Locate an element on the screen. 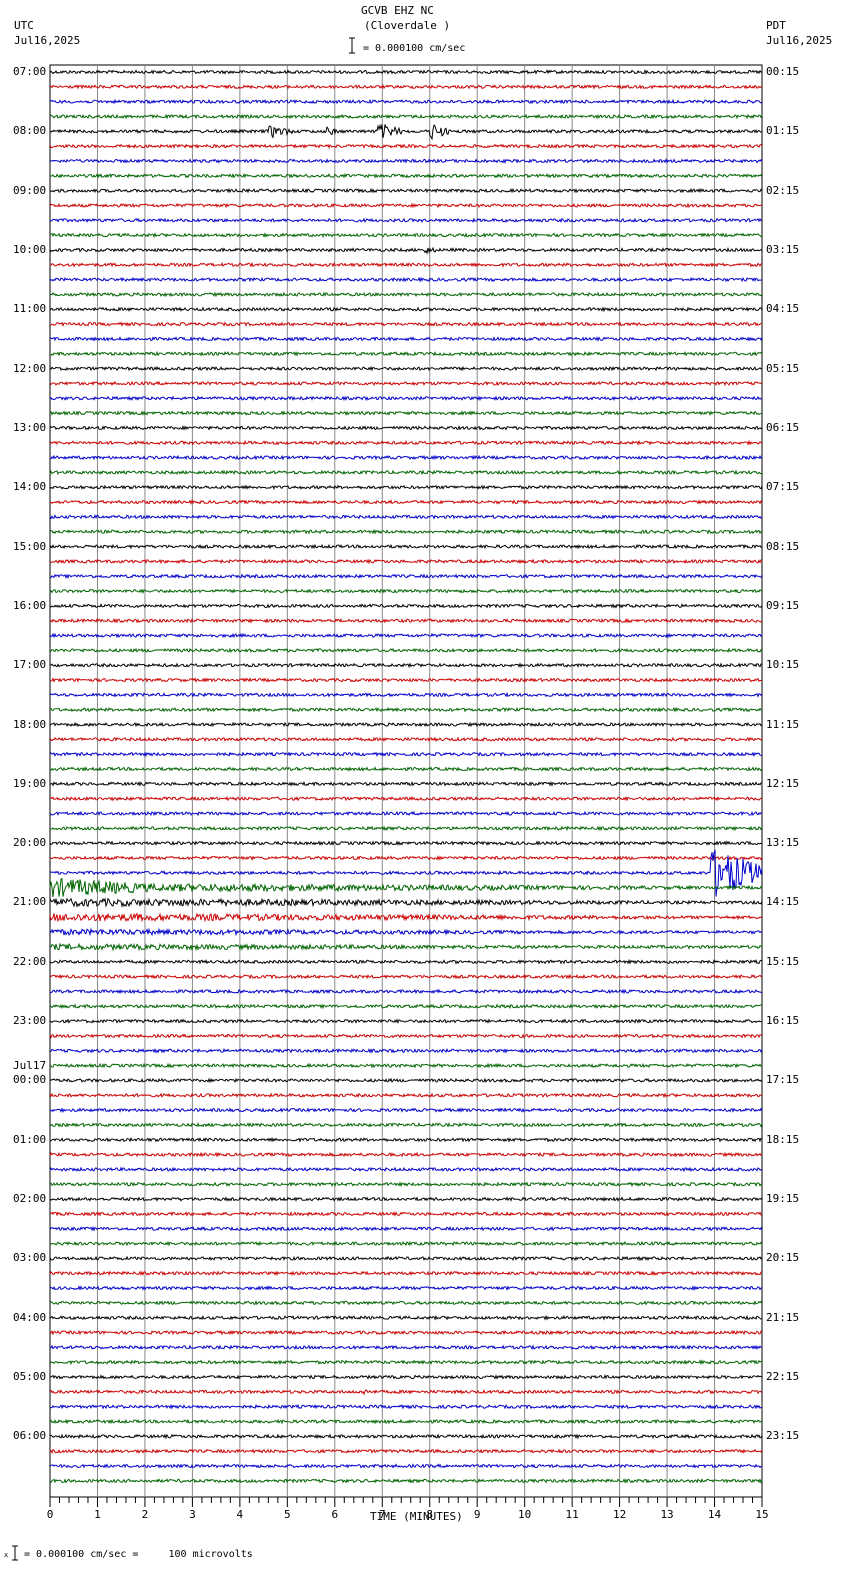  pdt-hour-label: 06:15 is located at coordinates (783, 427).